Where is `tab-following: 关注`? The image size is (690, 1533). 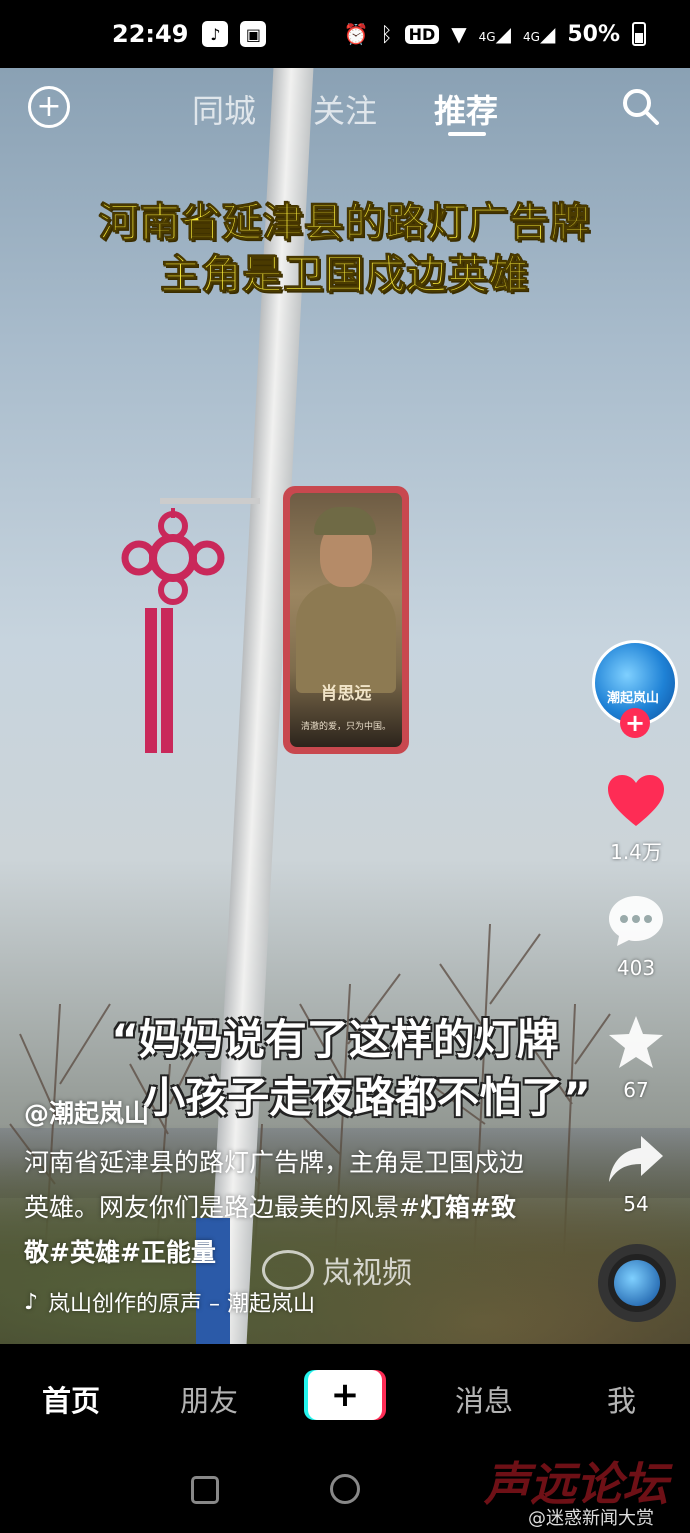
tab-following: 关注 is located at coordinates (345, 109).